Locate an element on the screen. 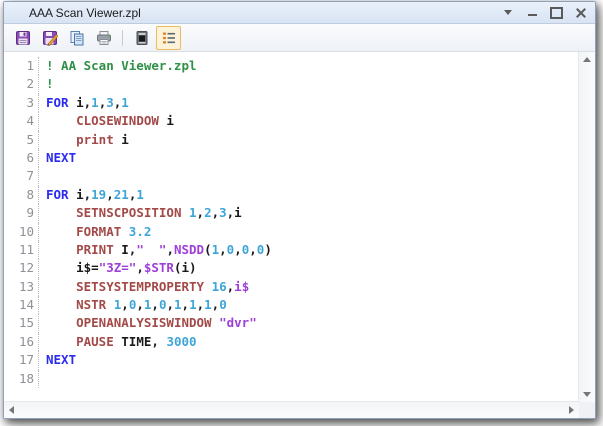 The image size is (603, 426). scroll-left-icon is located at coordinates (11, 410).